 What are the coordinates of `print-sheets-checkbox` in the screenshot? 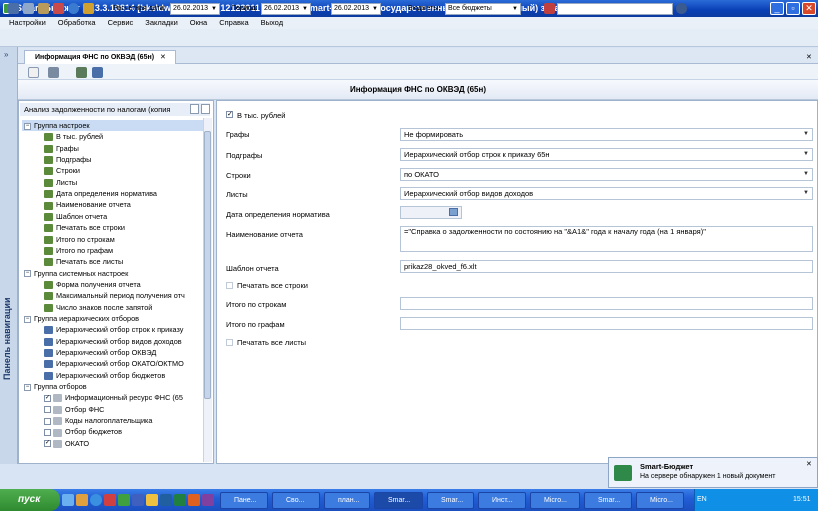 It's located at (229, 342).